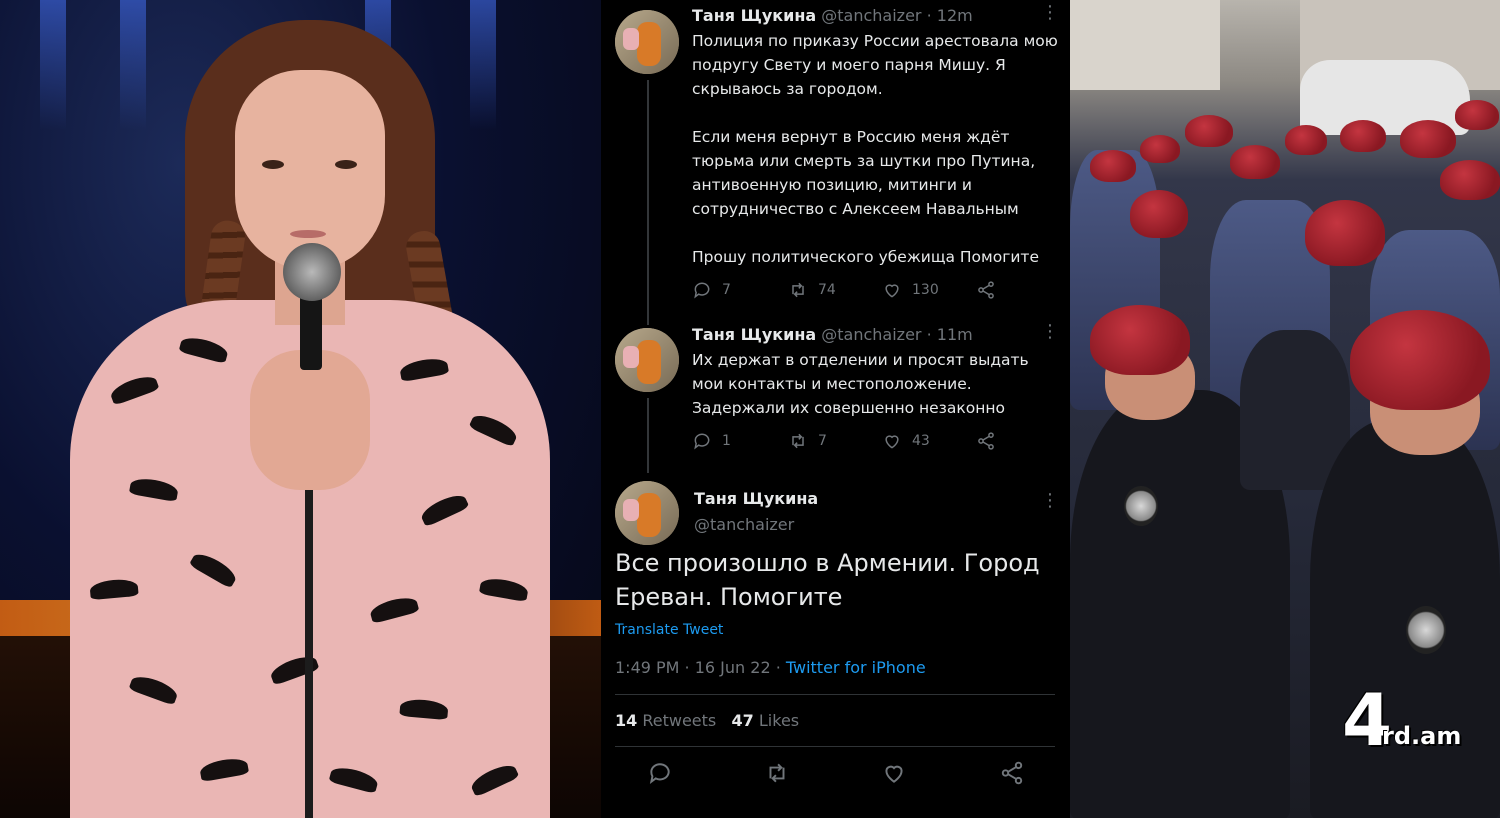 Image resolution: width=1500 pixels, height=818 pixels. Describe the element at coordinates (726, 290) in the screenshot. I see `reply-count: 7` at that location.